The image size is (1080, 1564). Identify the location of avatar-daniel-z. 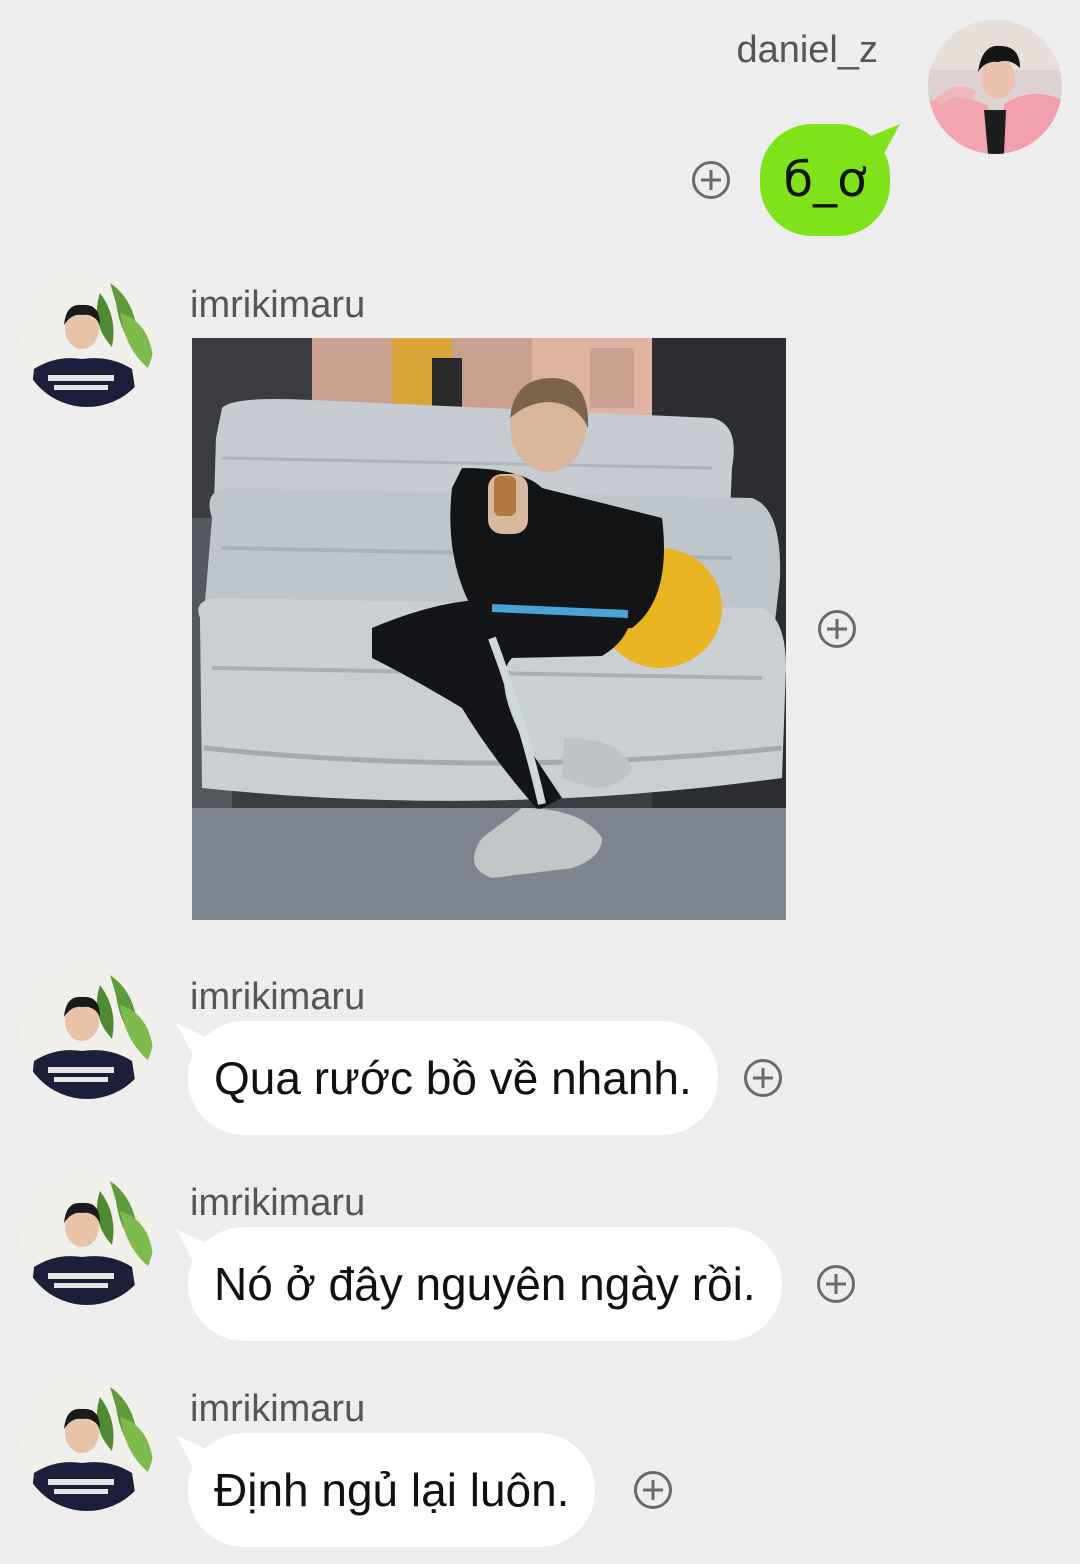
(995, 87).